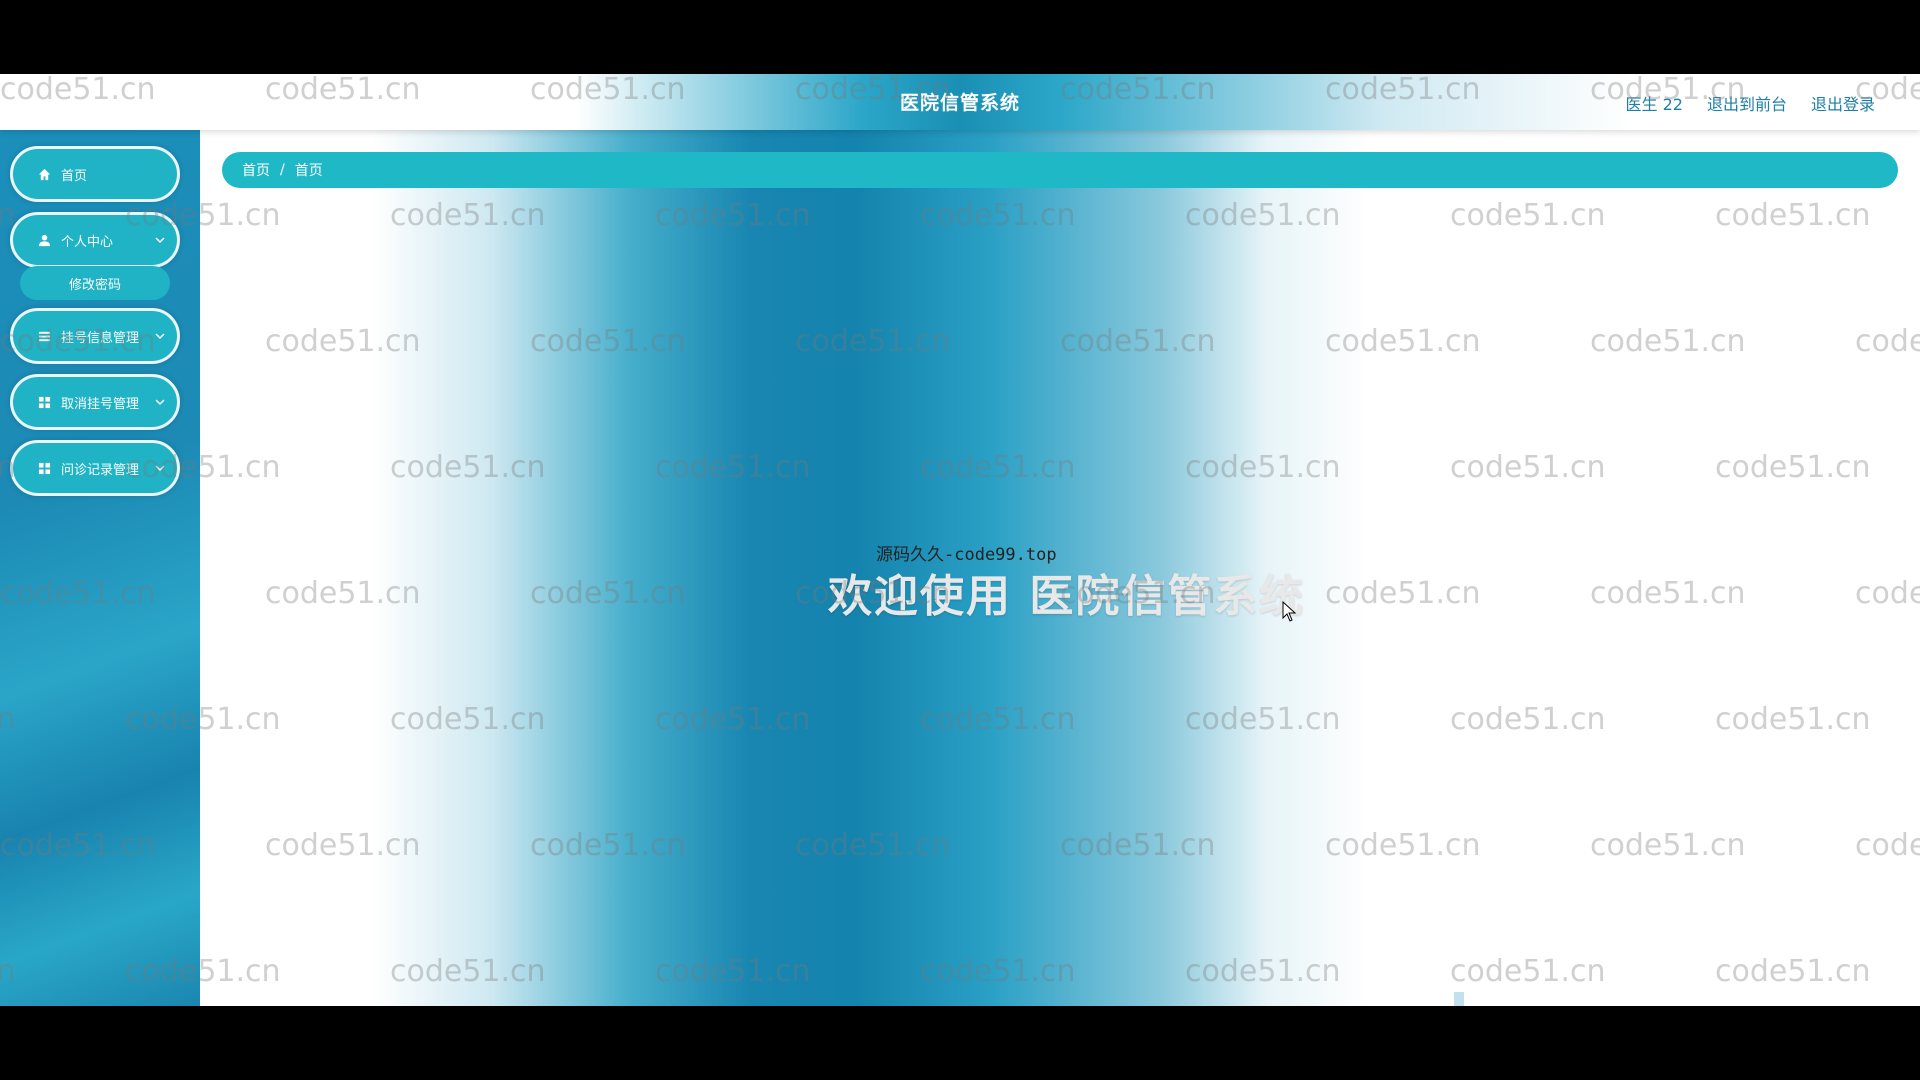 The image size is (1920, 1080). Describe the element at coordinates (44, 336) in the screenshot. I see `list-icon` at that location.